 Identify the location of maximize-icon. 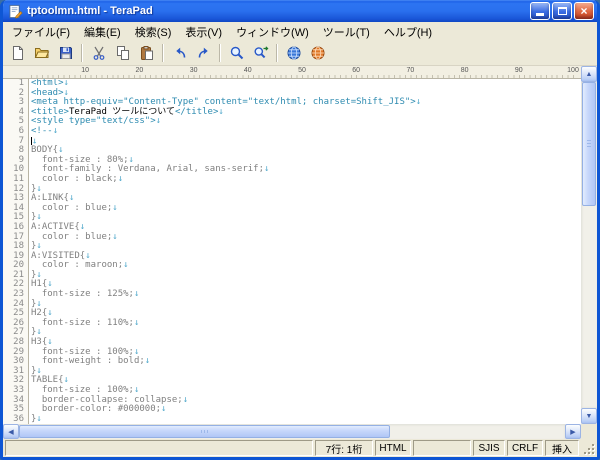
(562, 11).